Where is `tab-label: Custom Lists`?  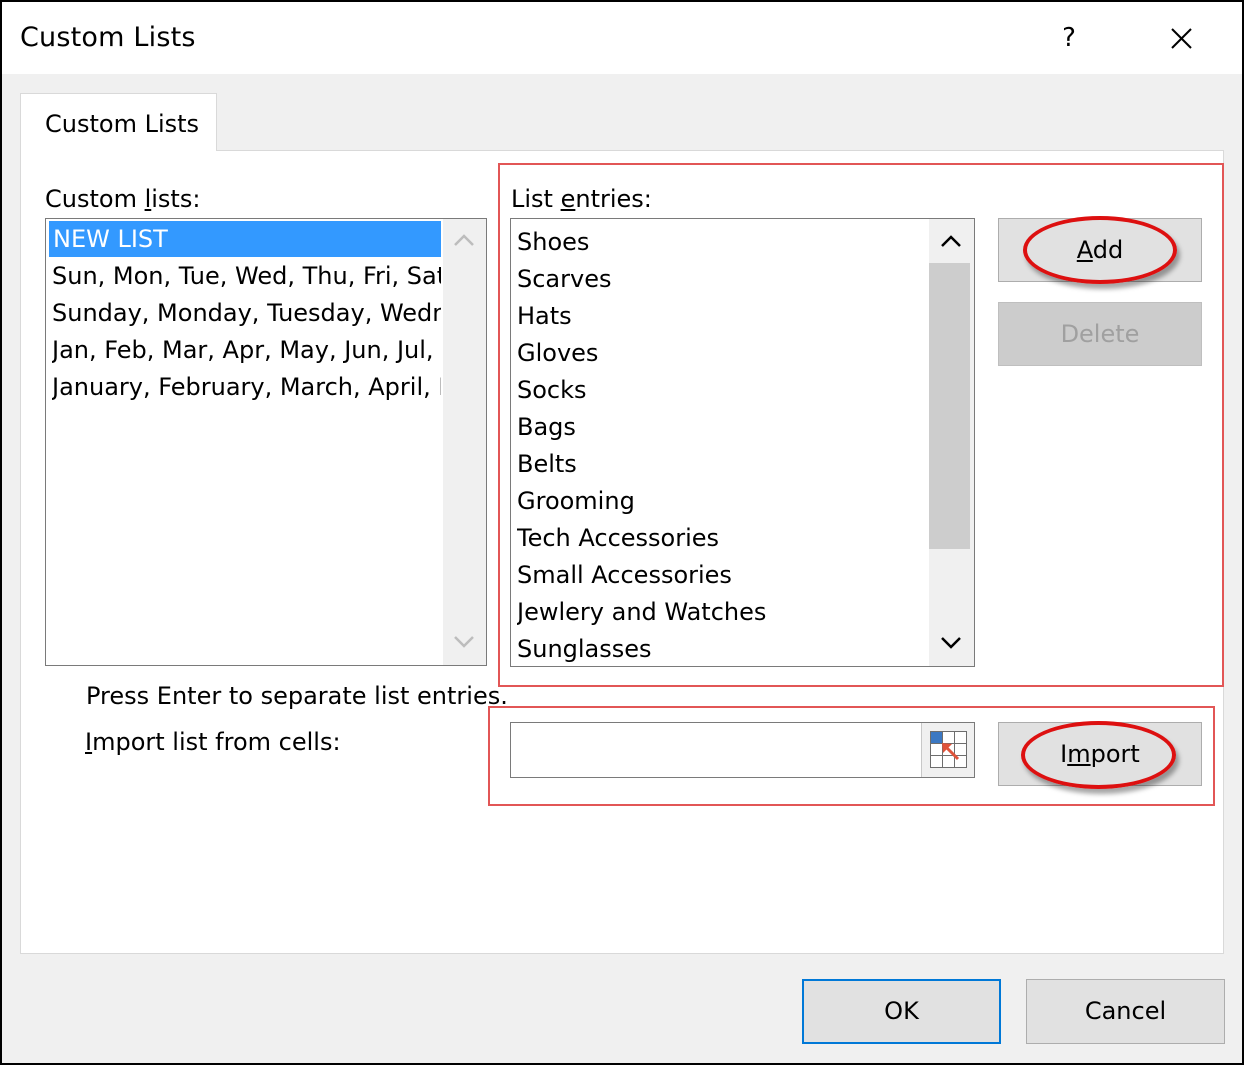 tab-label: Custom Lists is located at coordinates (122, 124).